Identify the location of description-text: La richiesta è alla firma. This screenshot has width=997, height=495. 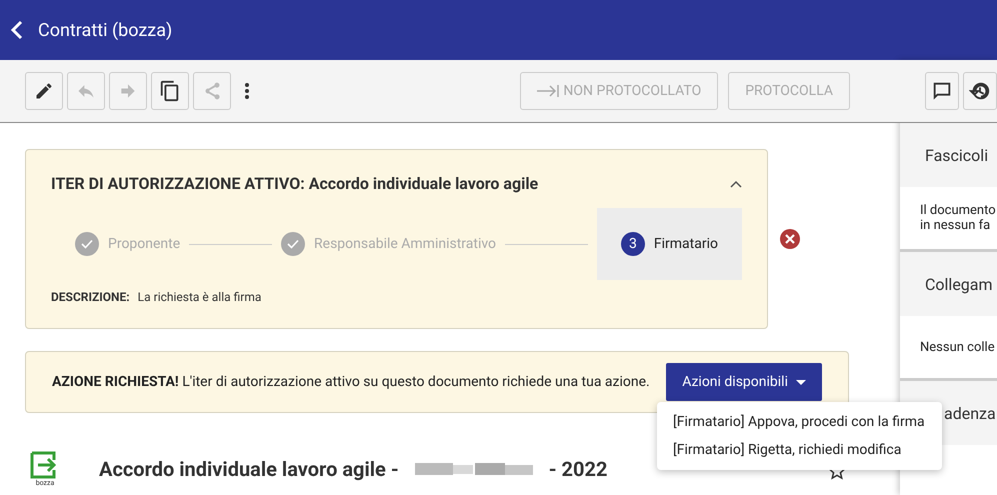
(200, 297).